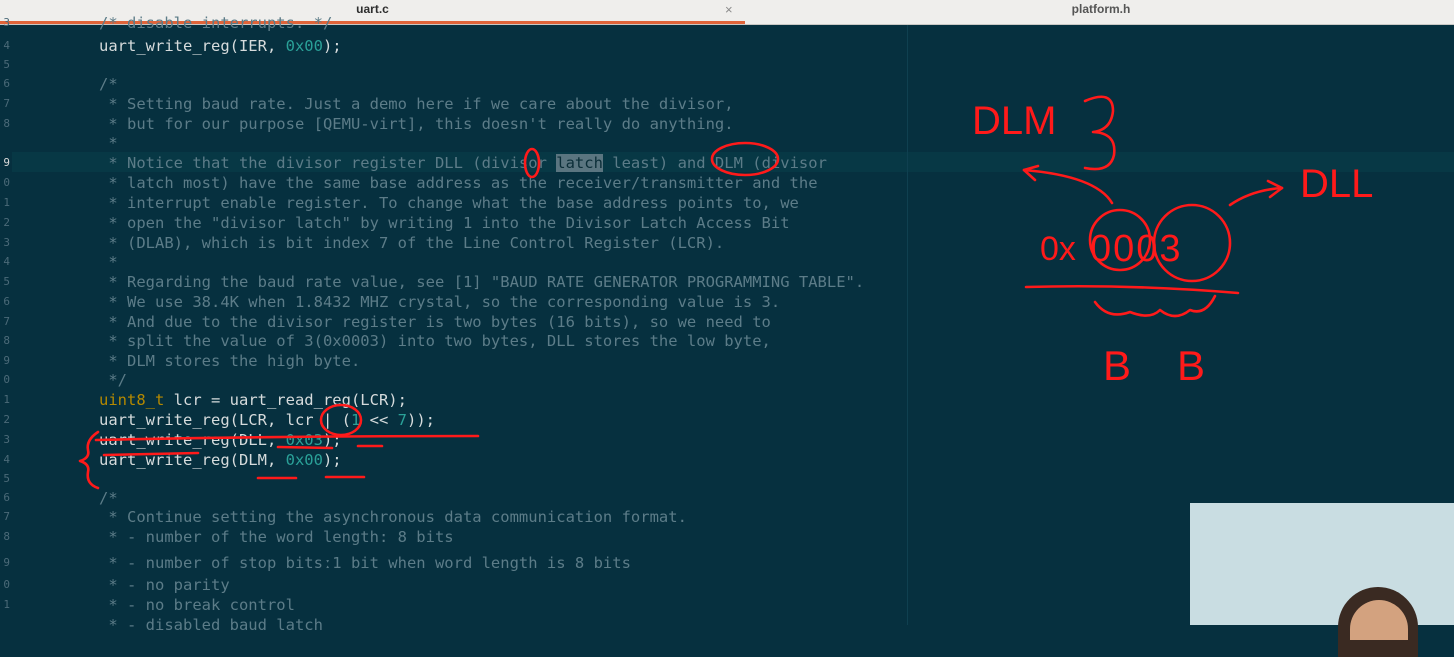 Image resolution: width=1454 pixels, height=657 pixels. What do you see at coordinates (1058, 249) in the screenshot?
I see `ink-hex-prefix: 0x` at bounding box center [1058, 249].